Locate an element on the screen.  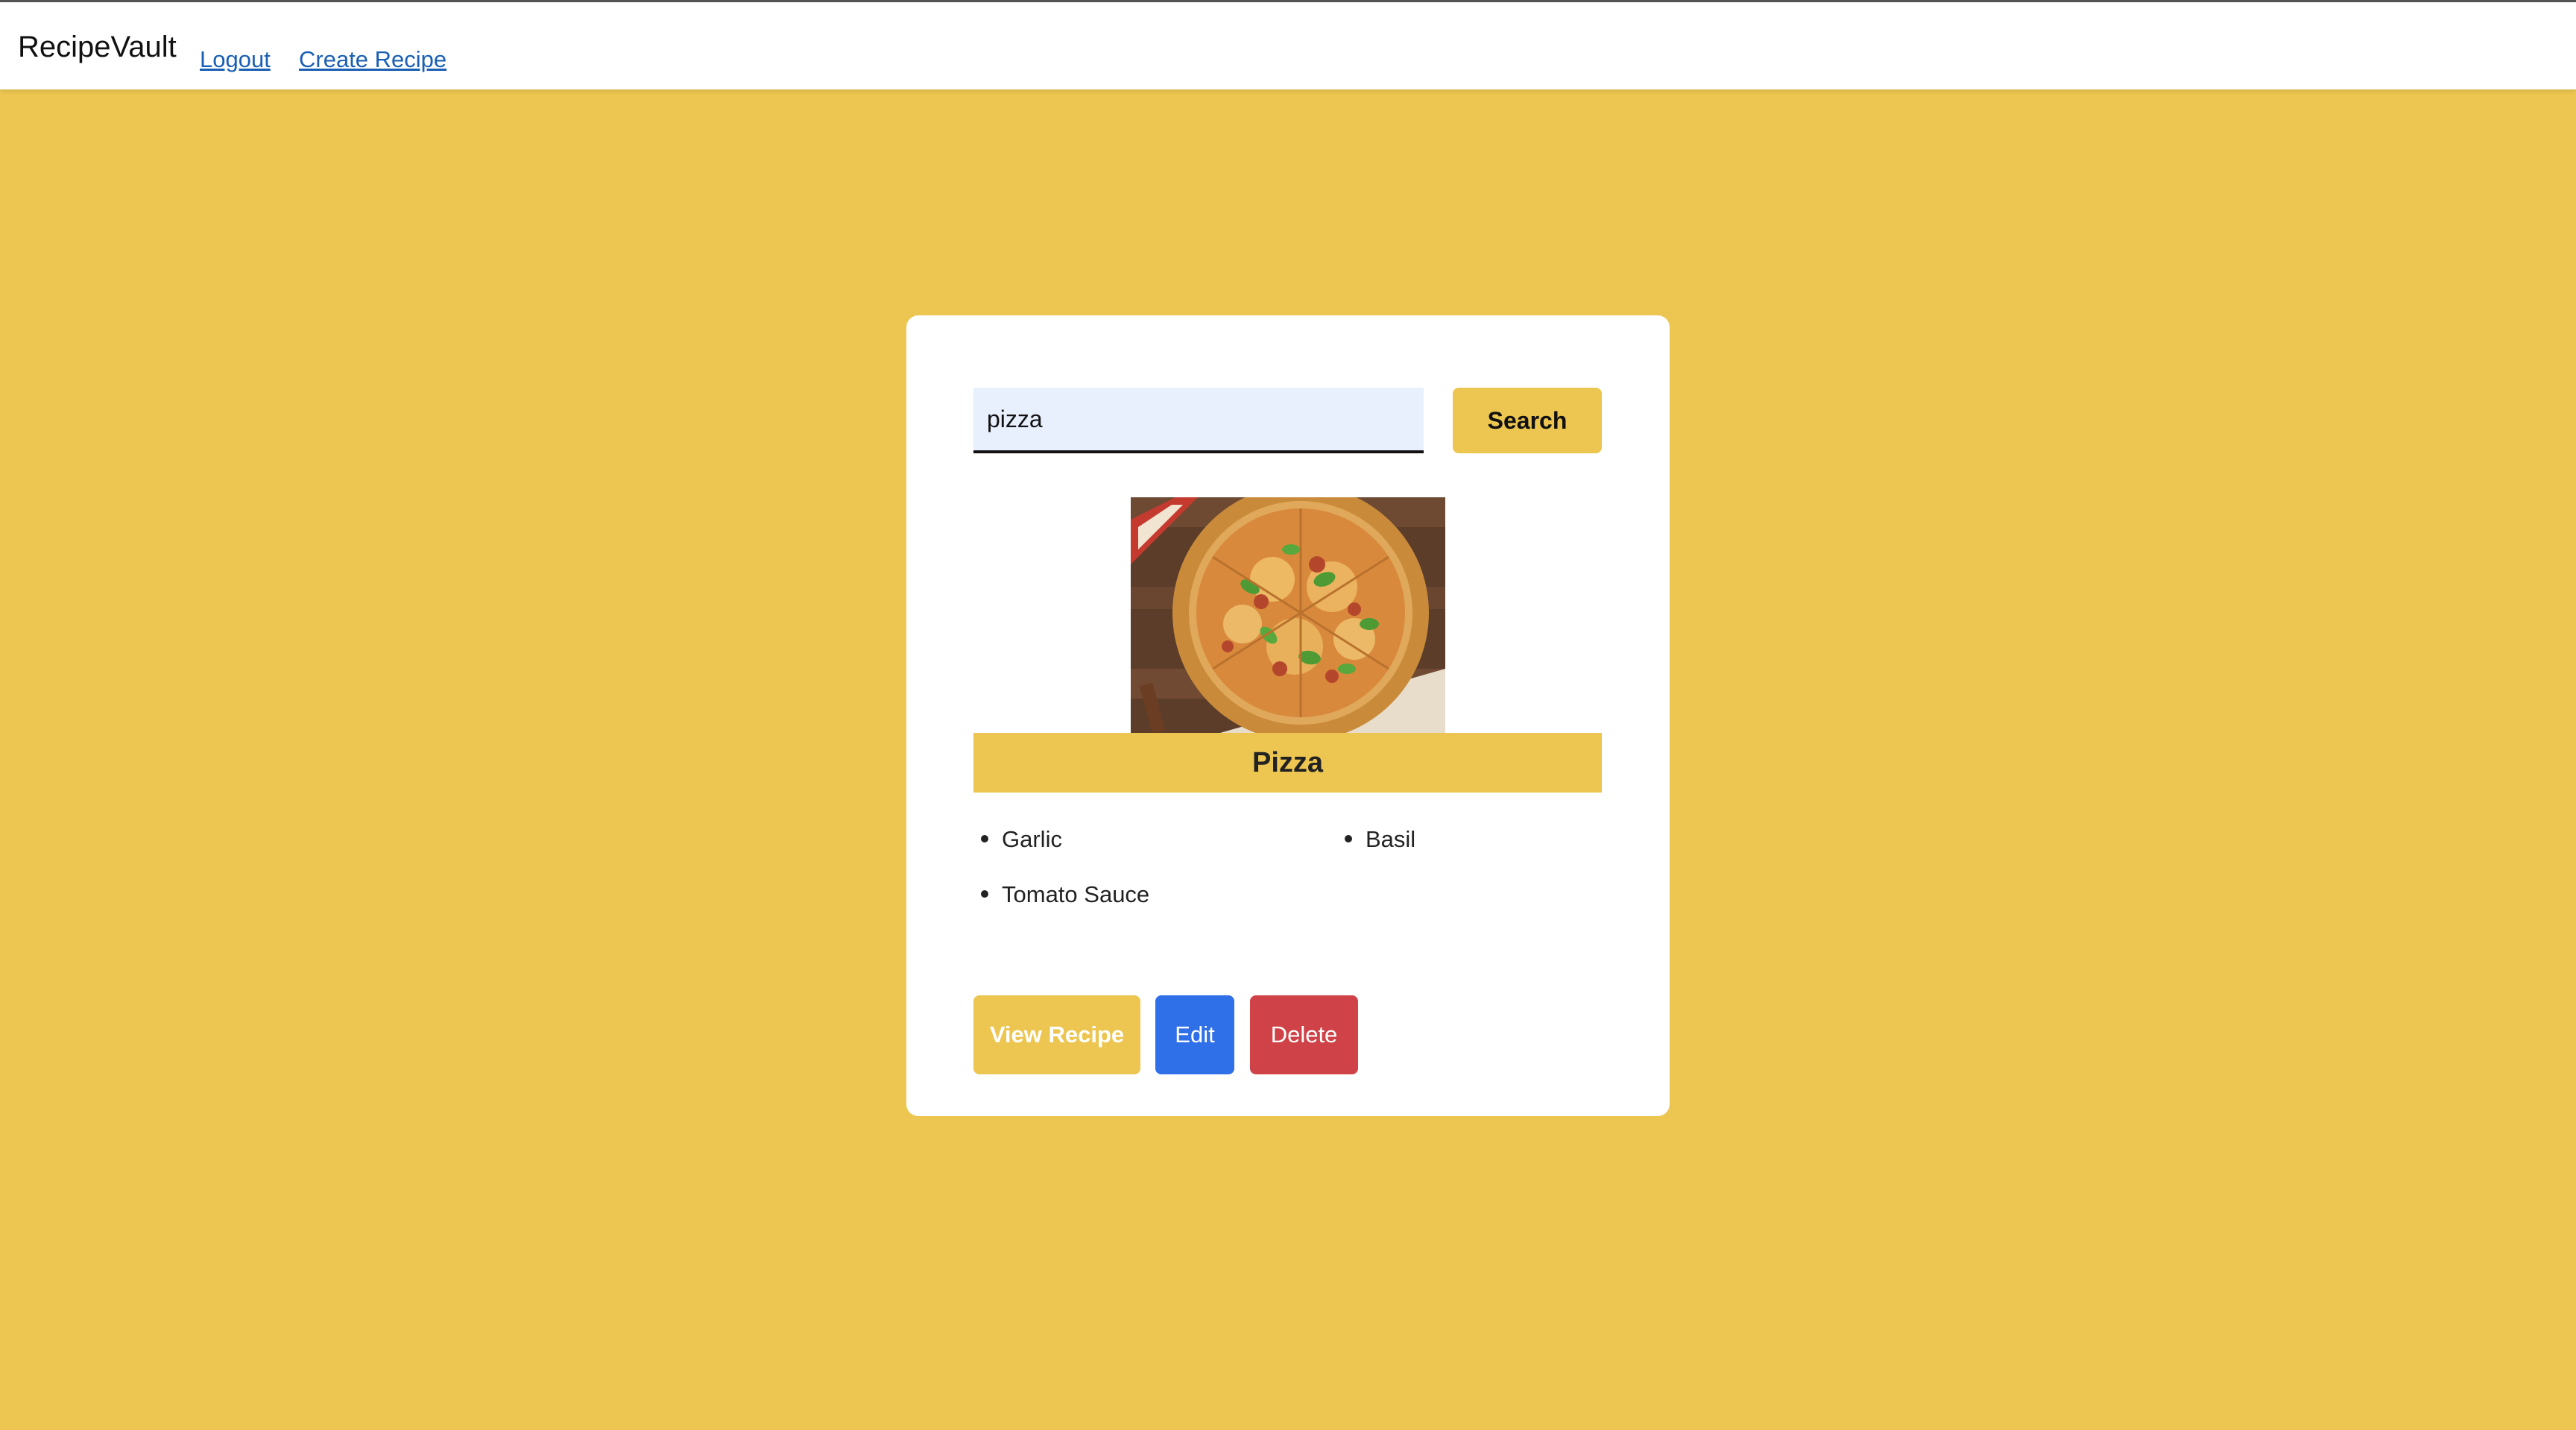
navbar: RecipeVault Logout Create Recipe is located at coordinates (1288, 45).